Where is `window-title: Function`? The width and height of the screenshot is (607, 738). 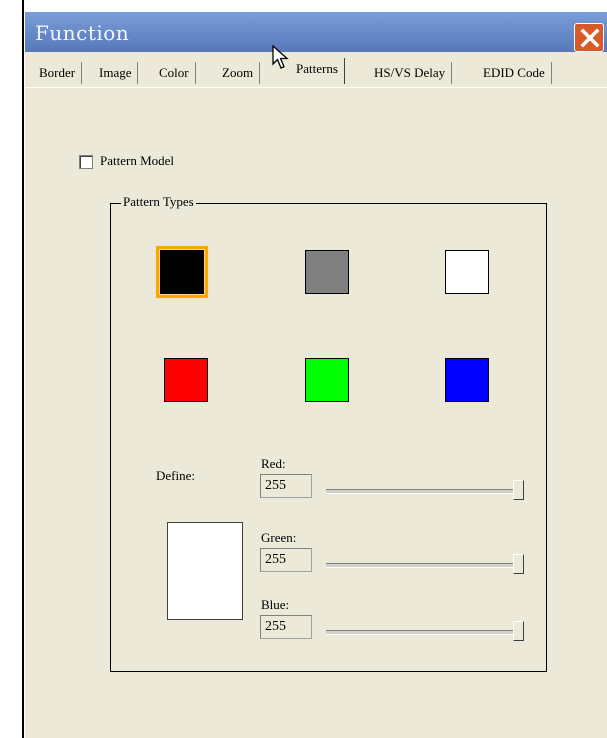 window-title: Function is located at coordinates (82, 33).